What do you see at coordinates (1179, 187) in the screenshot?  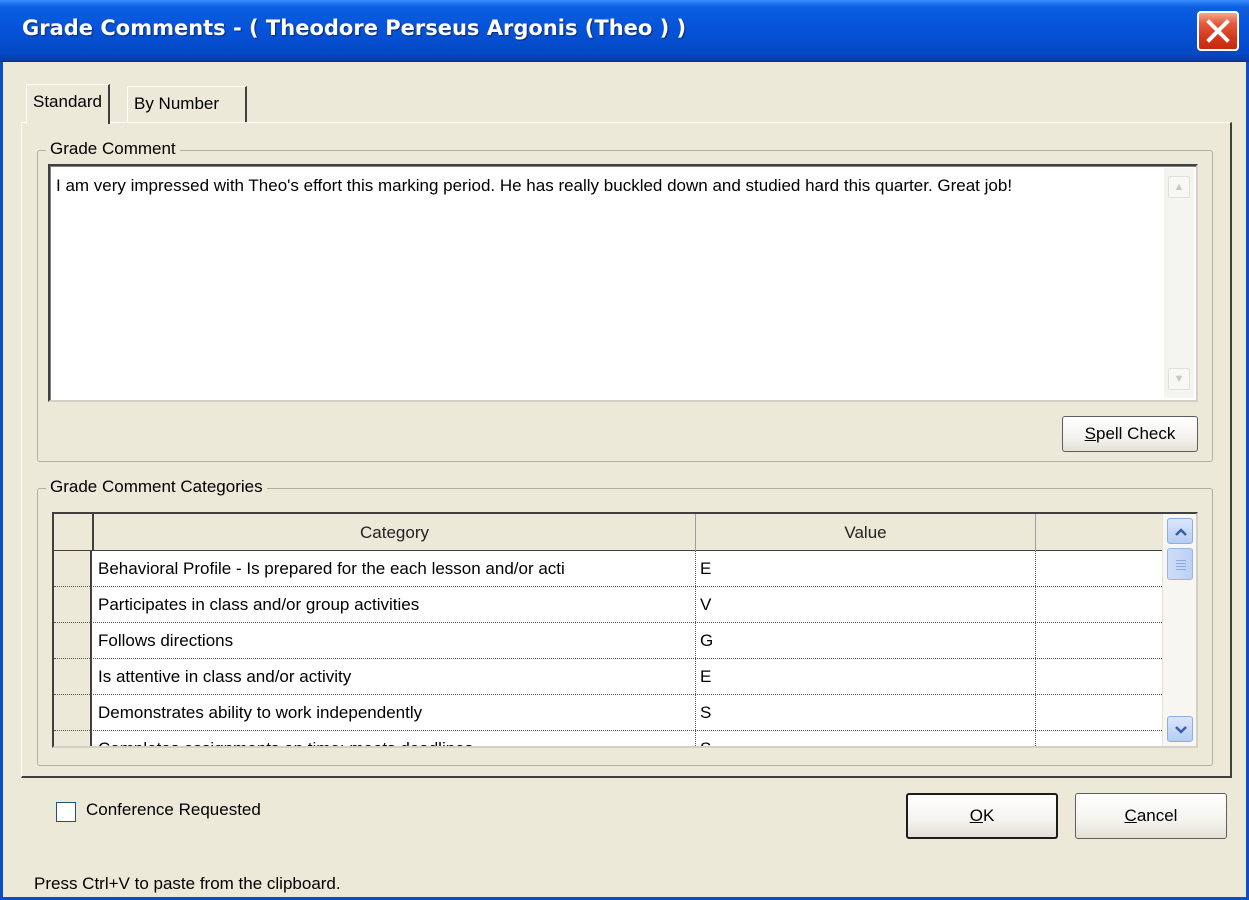 I see `scroll-up-arrow-icon: ▲` at bounding box center [1179, 187].